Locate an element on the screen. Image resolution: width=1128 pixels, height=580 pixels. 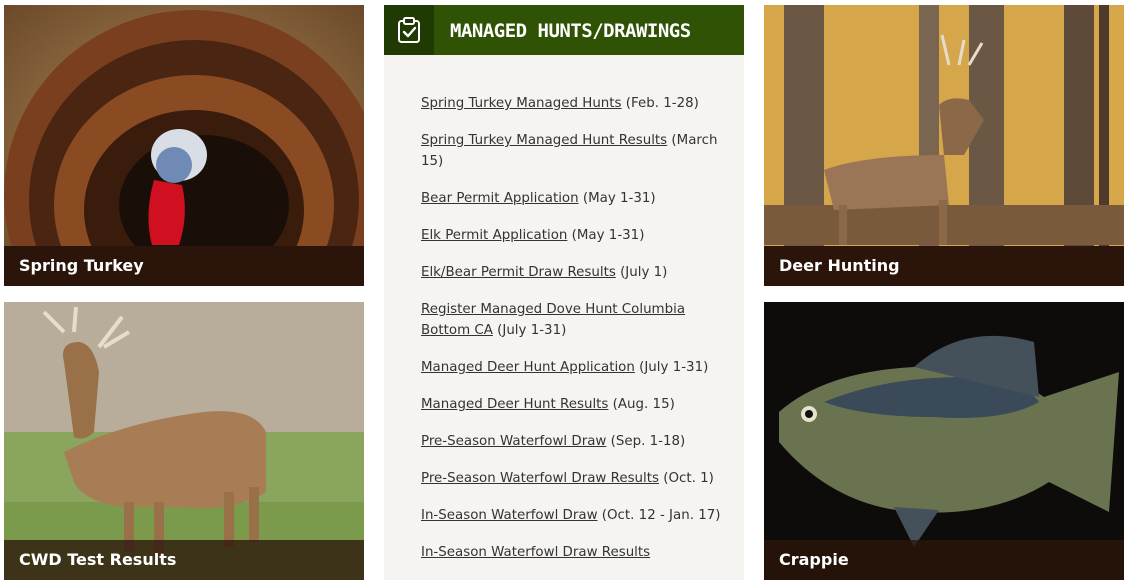
list-item: Spring Turkey Managed Hunts (Feb. 1-28) is located at coordinates (571, 103).